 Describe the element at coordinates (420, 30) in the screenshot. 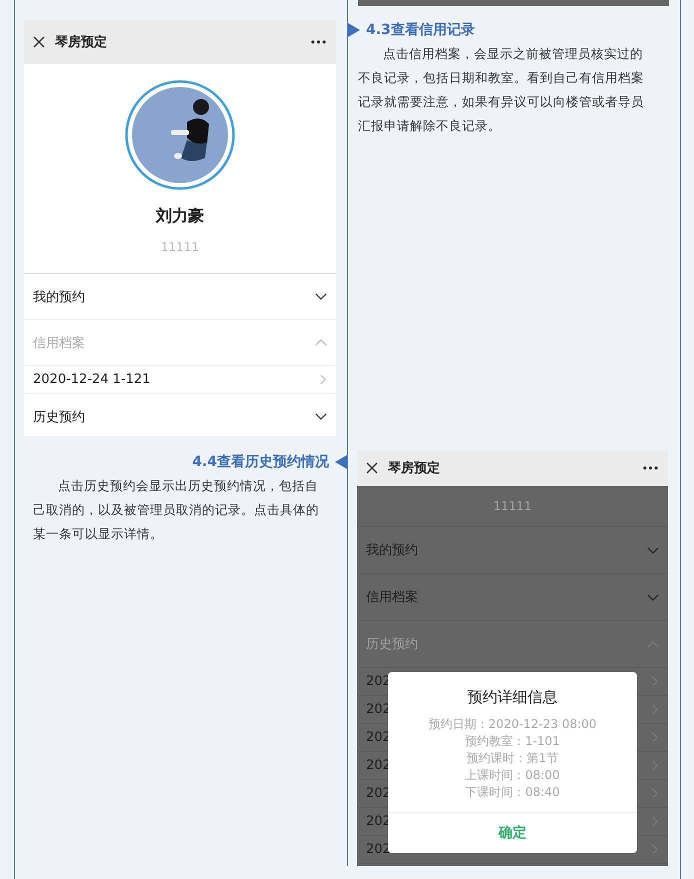

I see `section-heading: 4.3查看信用记录` at that location.